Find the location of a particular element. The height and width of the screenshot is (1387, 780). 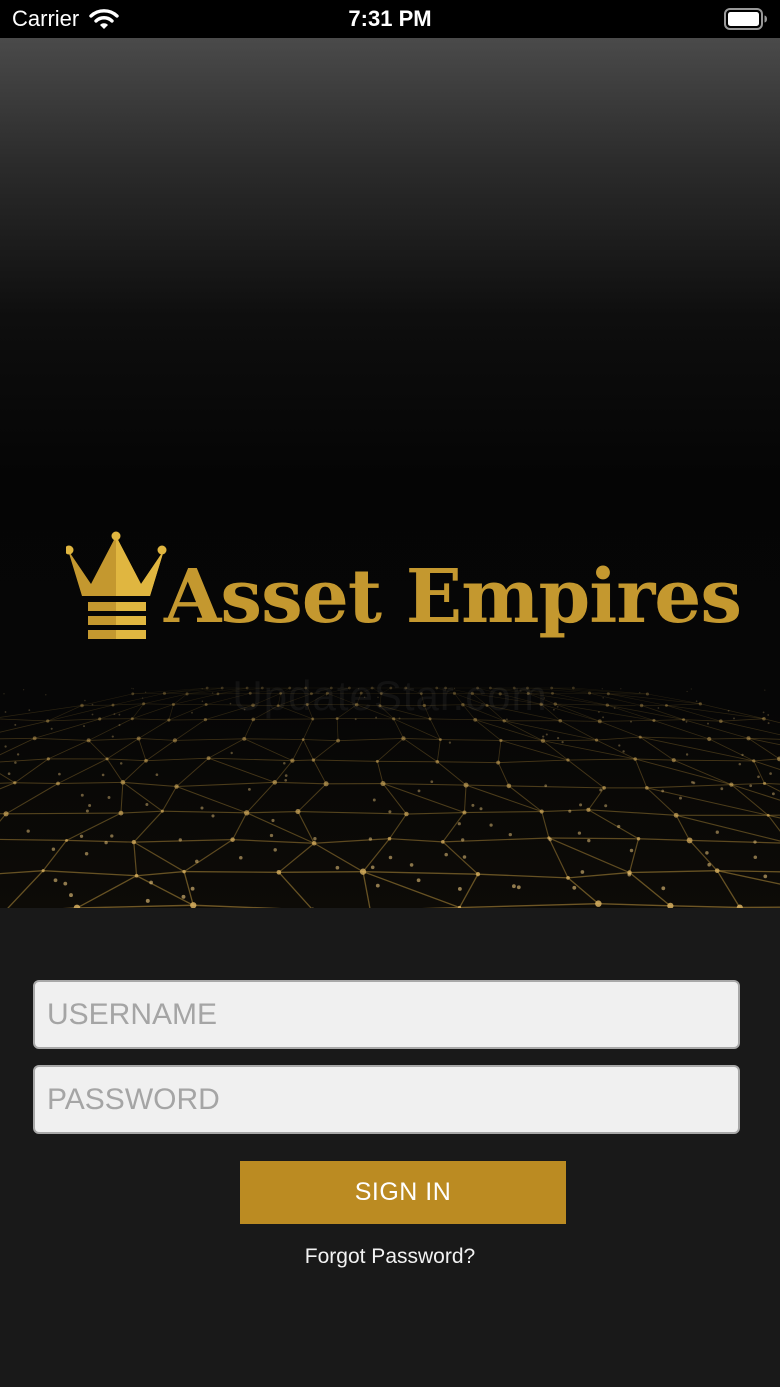

password-input is located at coordinates (386, 1099).